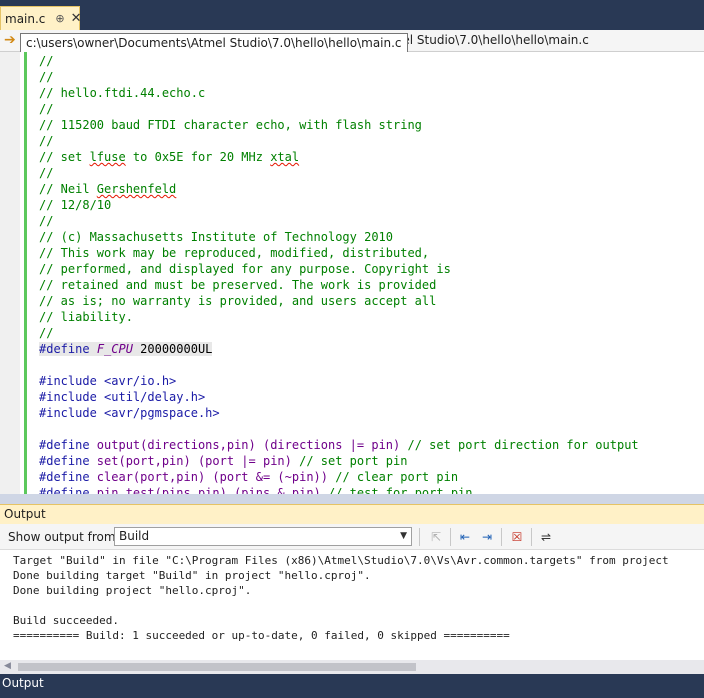  Describe the element at coordinates (487, 537) in the screenshot. I see `go-to-next-message-icon: ⇥` at that location.